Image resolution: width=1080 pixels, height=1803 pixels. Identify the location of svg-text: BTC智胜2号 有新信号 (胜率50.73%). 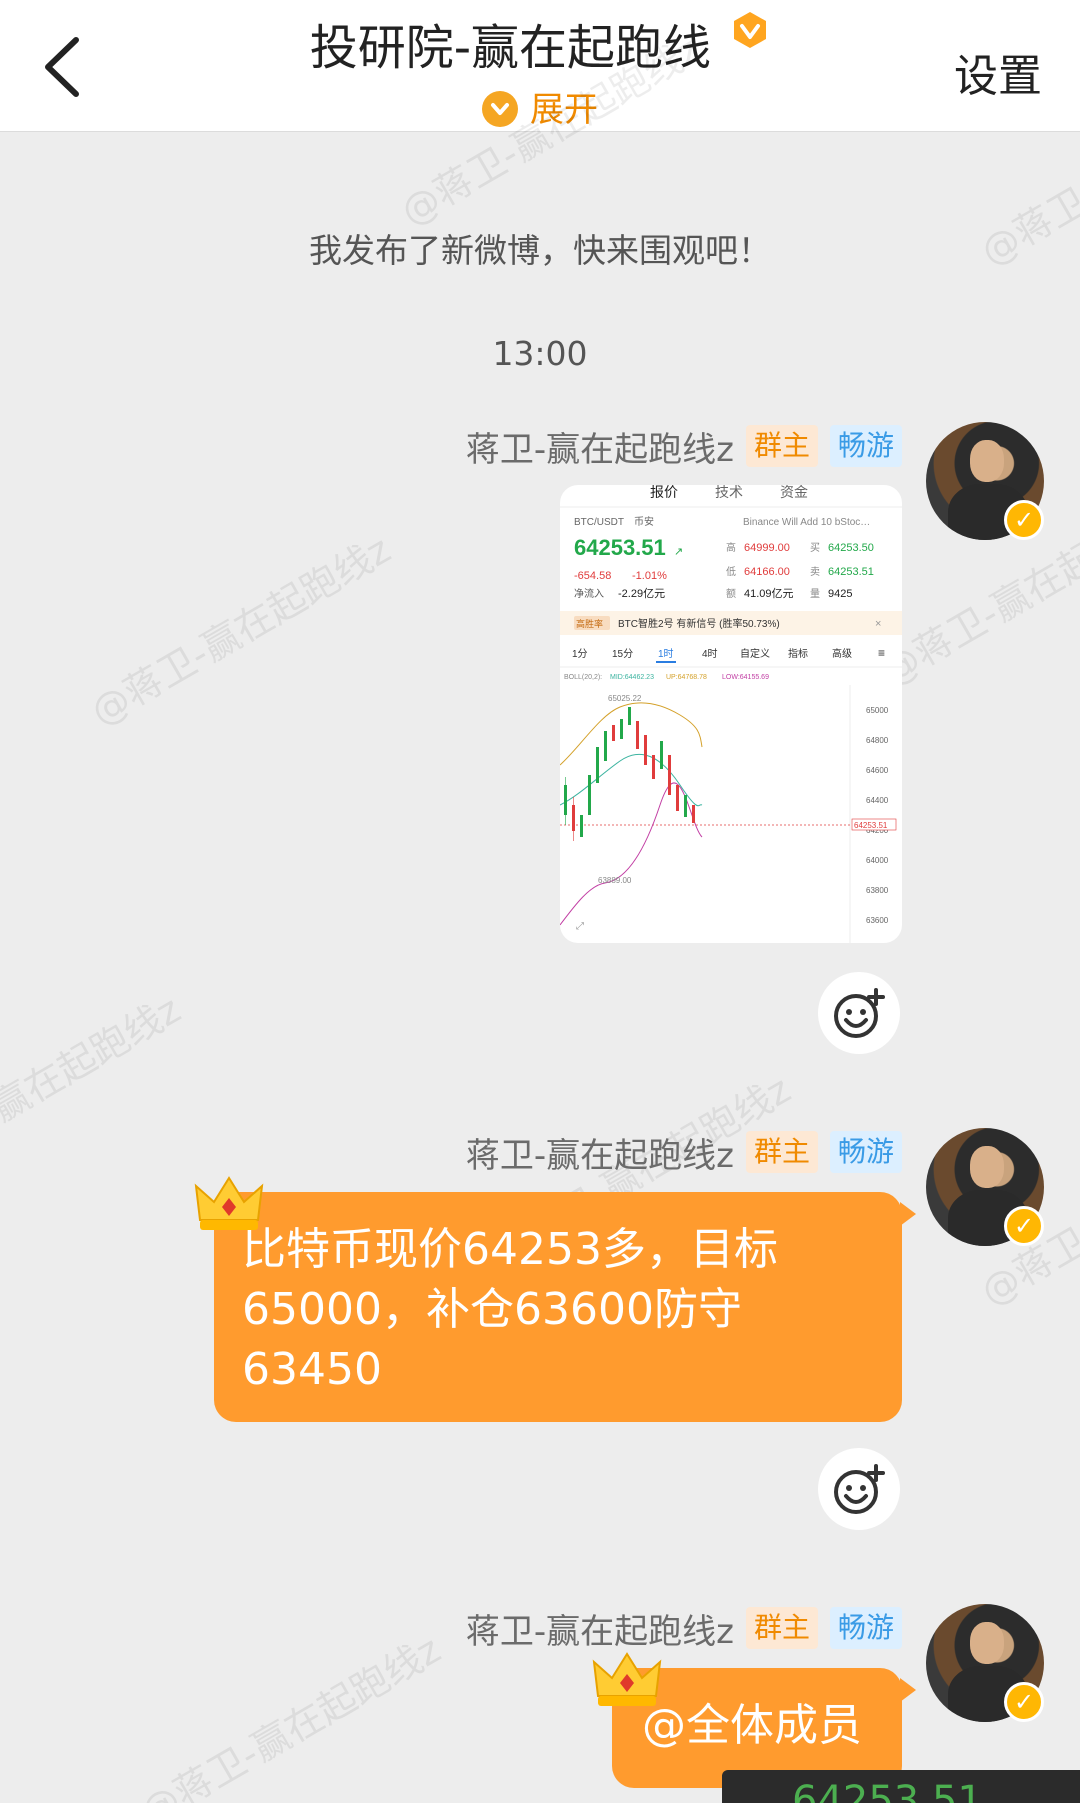
(699, 623).